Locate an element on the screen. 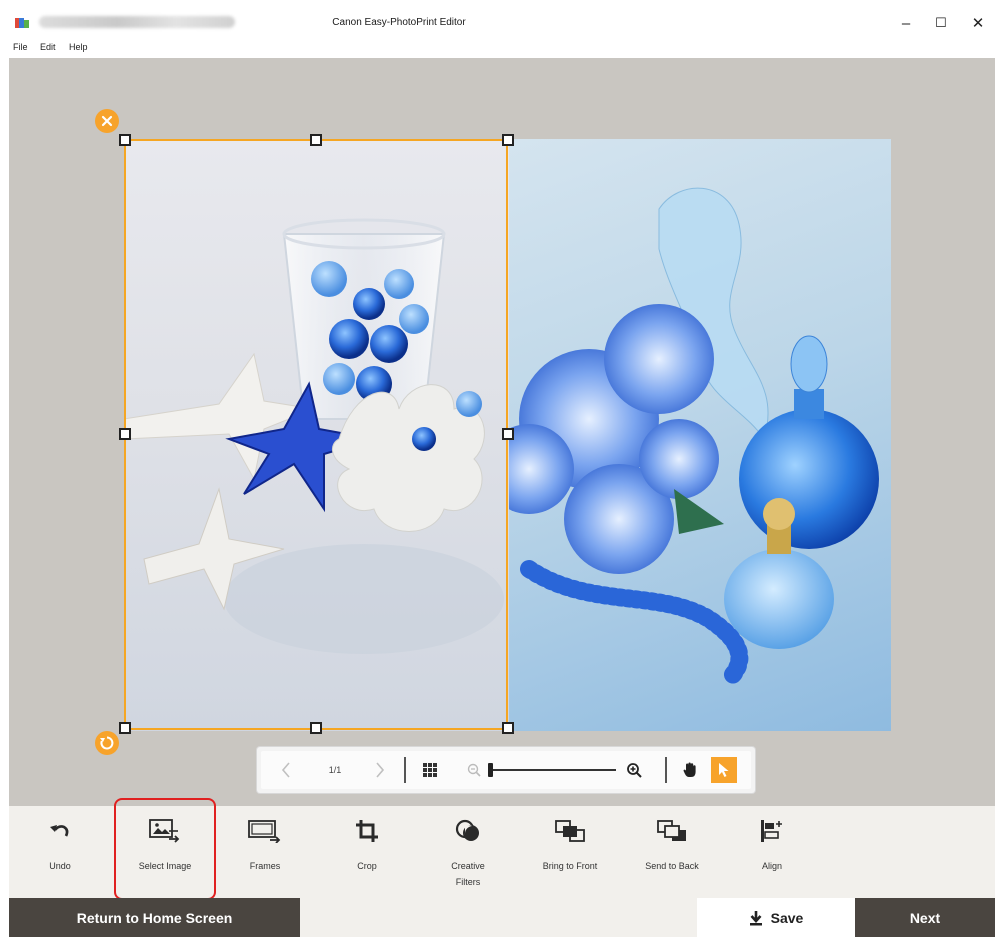 Image resolution: width=998 pixels, height=937 pixels. creative-filters-icon is located at coordinates (468, 831).